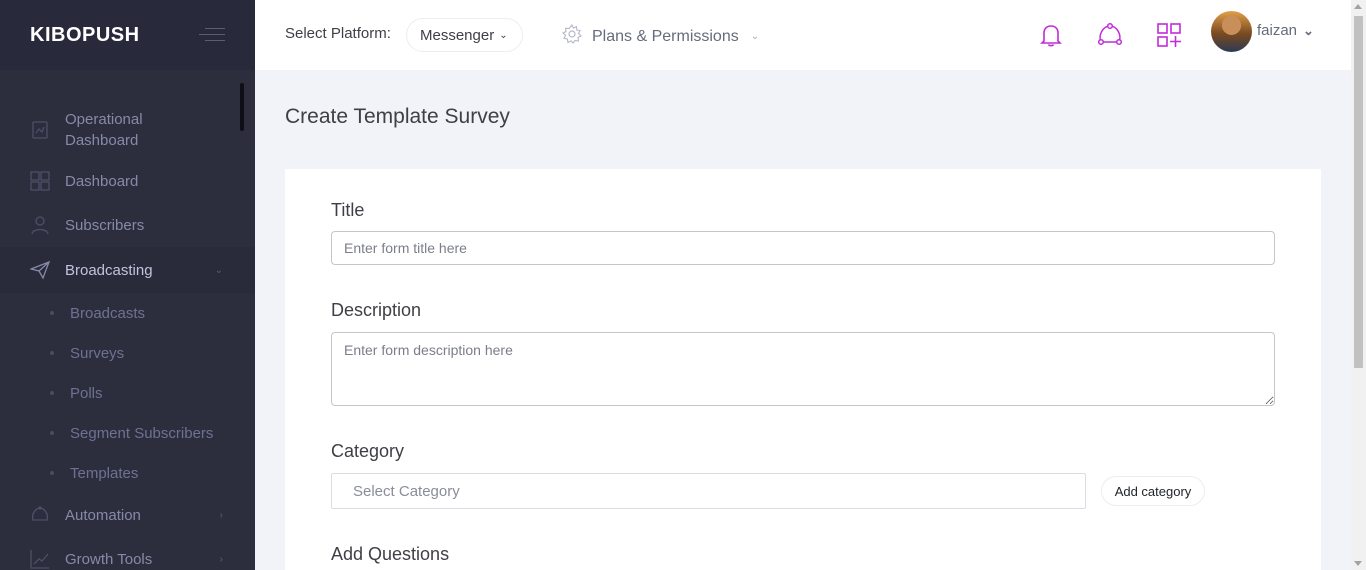 This screenshot has height=570, width=1366. I want to click on sidebar-item-label: Automation, so click(103, 515).